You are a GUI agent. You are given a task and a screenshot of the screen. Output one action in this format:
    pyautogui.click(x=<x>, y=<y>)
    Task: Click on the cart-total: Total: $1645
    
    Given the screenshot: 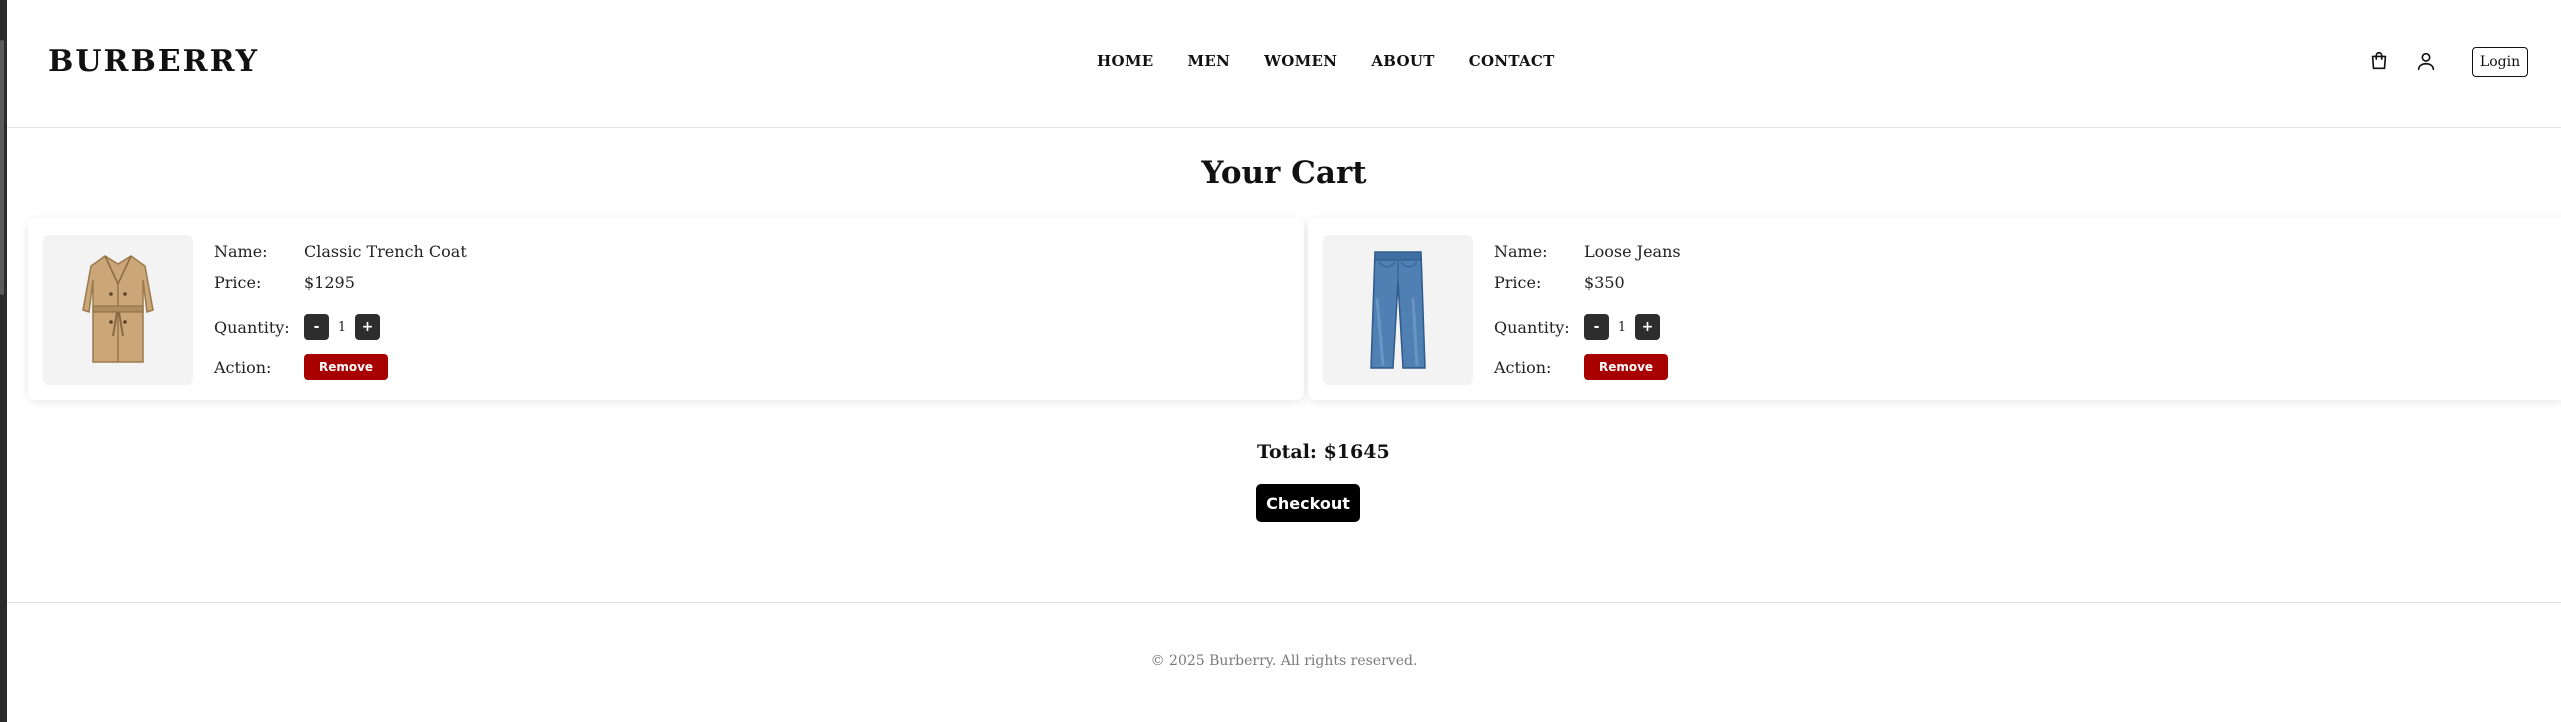 What is the action you would take?
    pyautogui.click(x=1323, y=452)
    